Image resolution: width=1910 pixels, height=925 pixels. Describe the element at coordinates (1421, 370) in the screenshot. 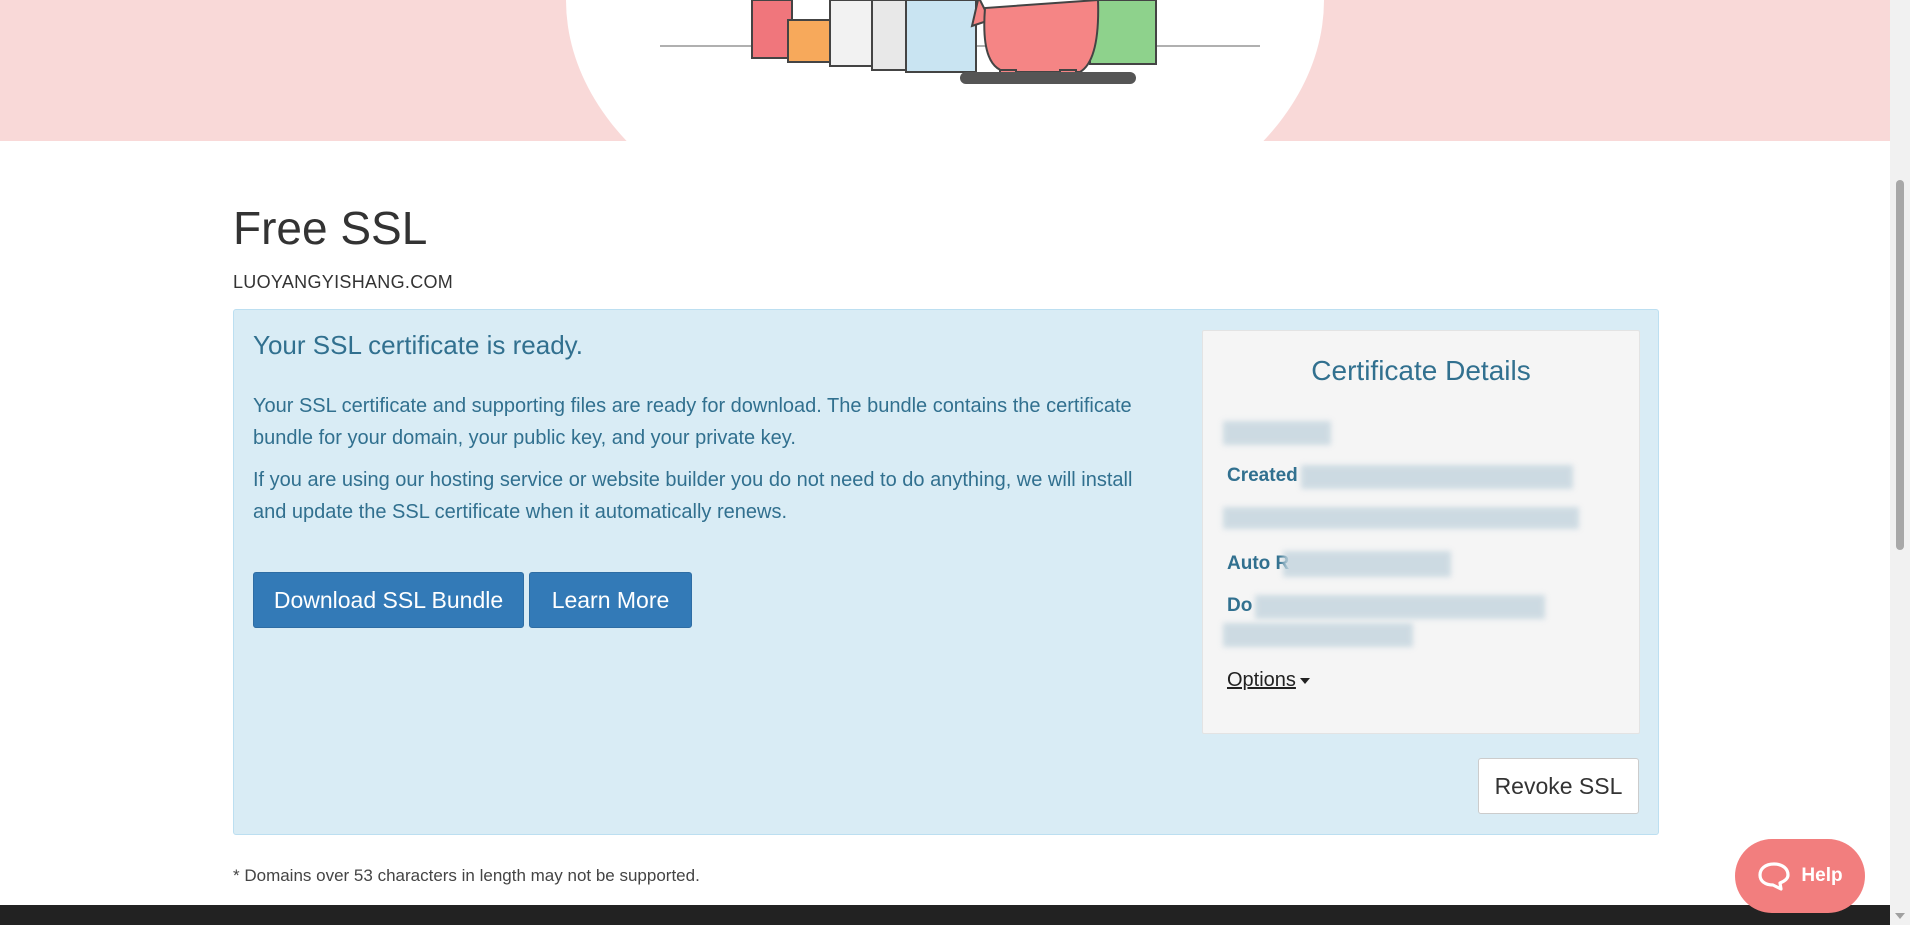

I see `certificate-details-title: Certificate Details` at that location.